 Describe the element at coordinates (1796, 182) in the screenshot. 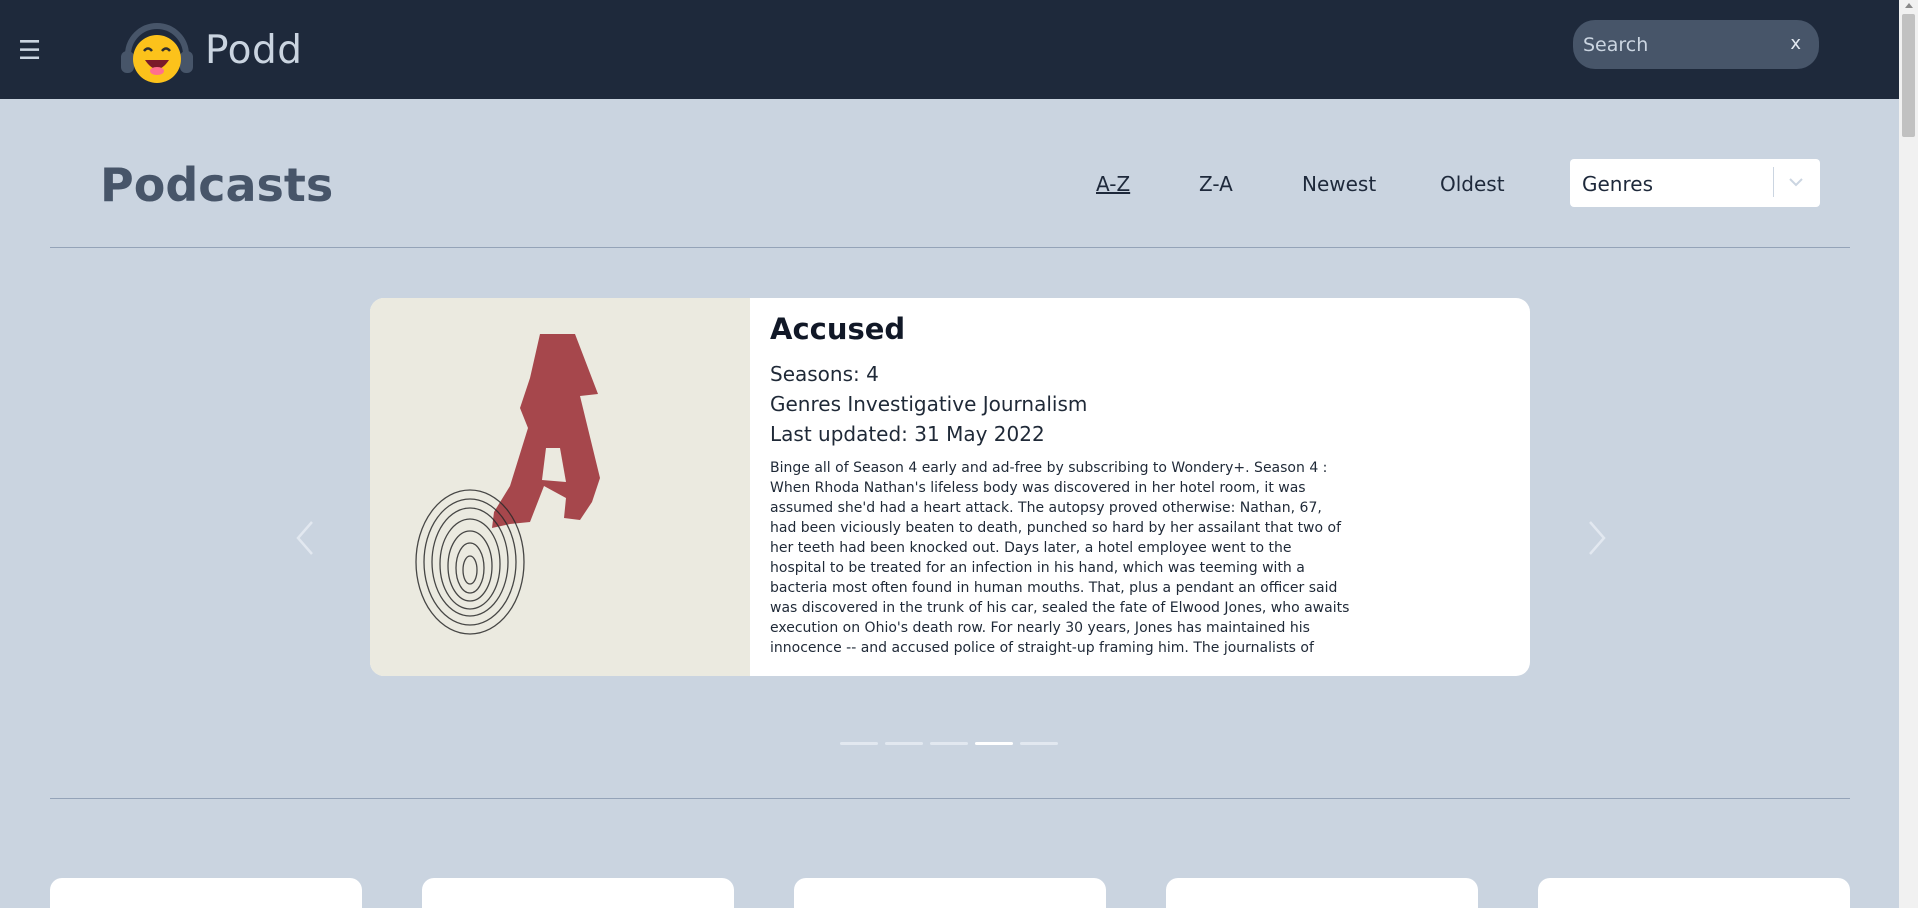

I see `chevron-down-icon` at that location.